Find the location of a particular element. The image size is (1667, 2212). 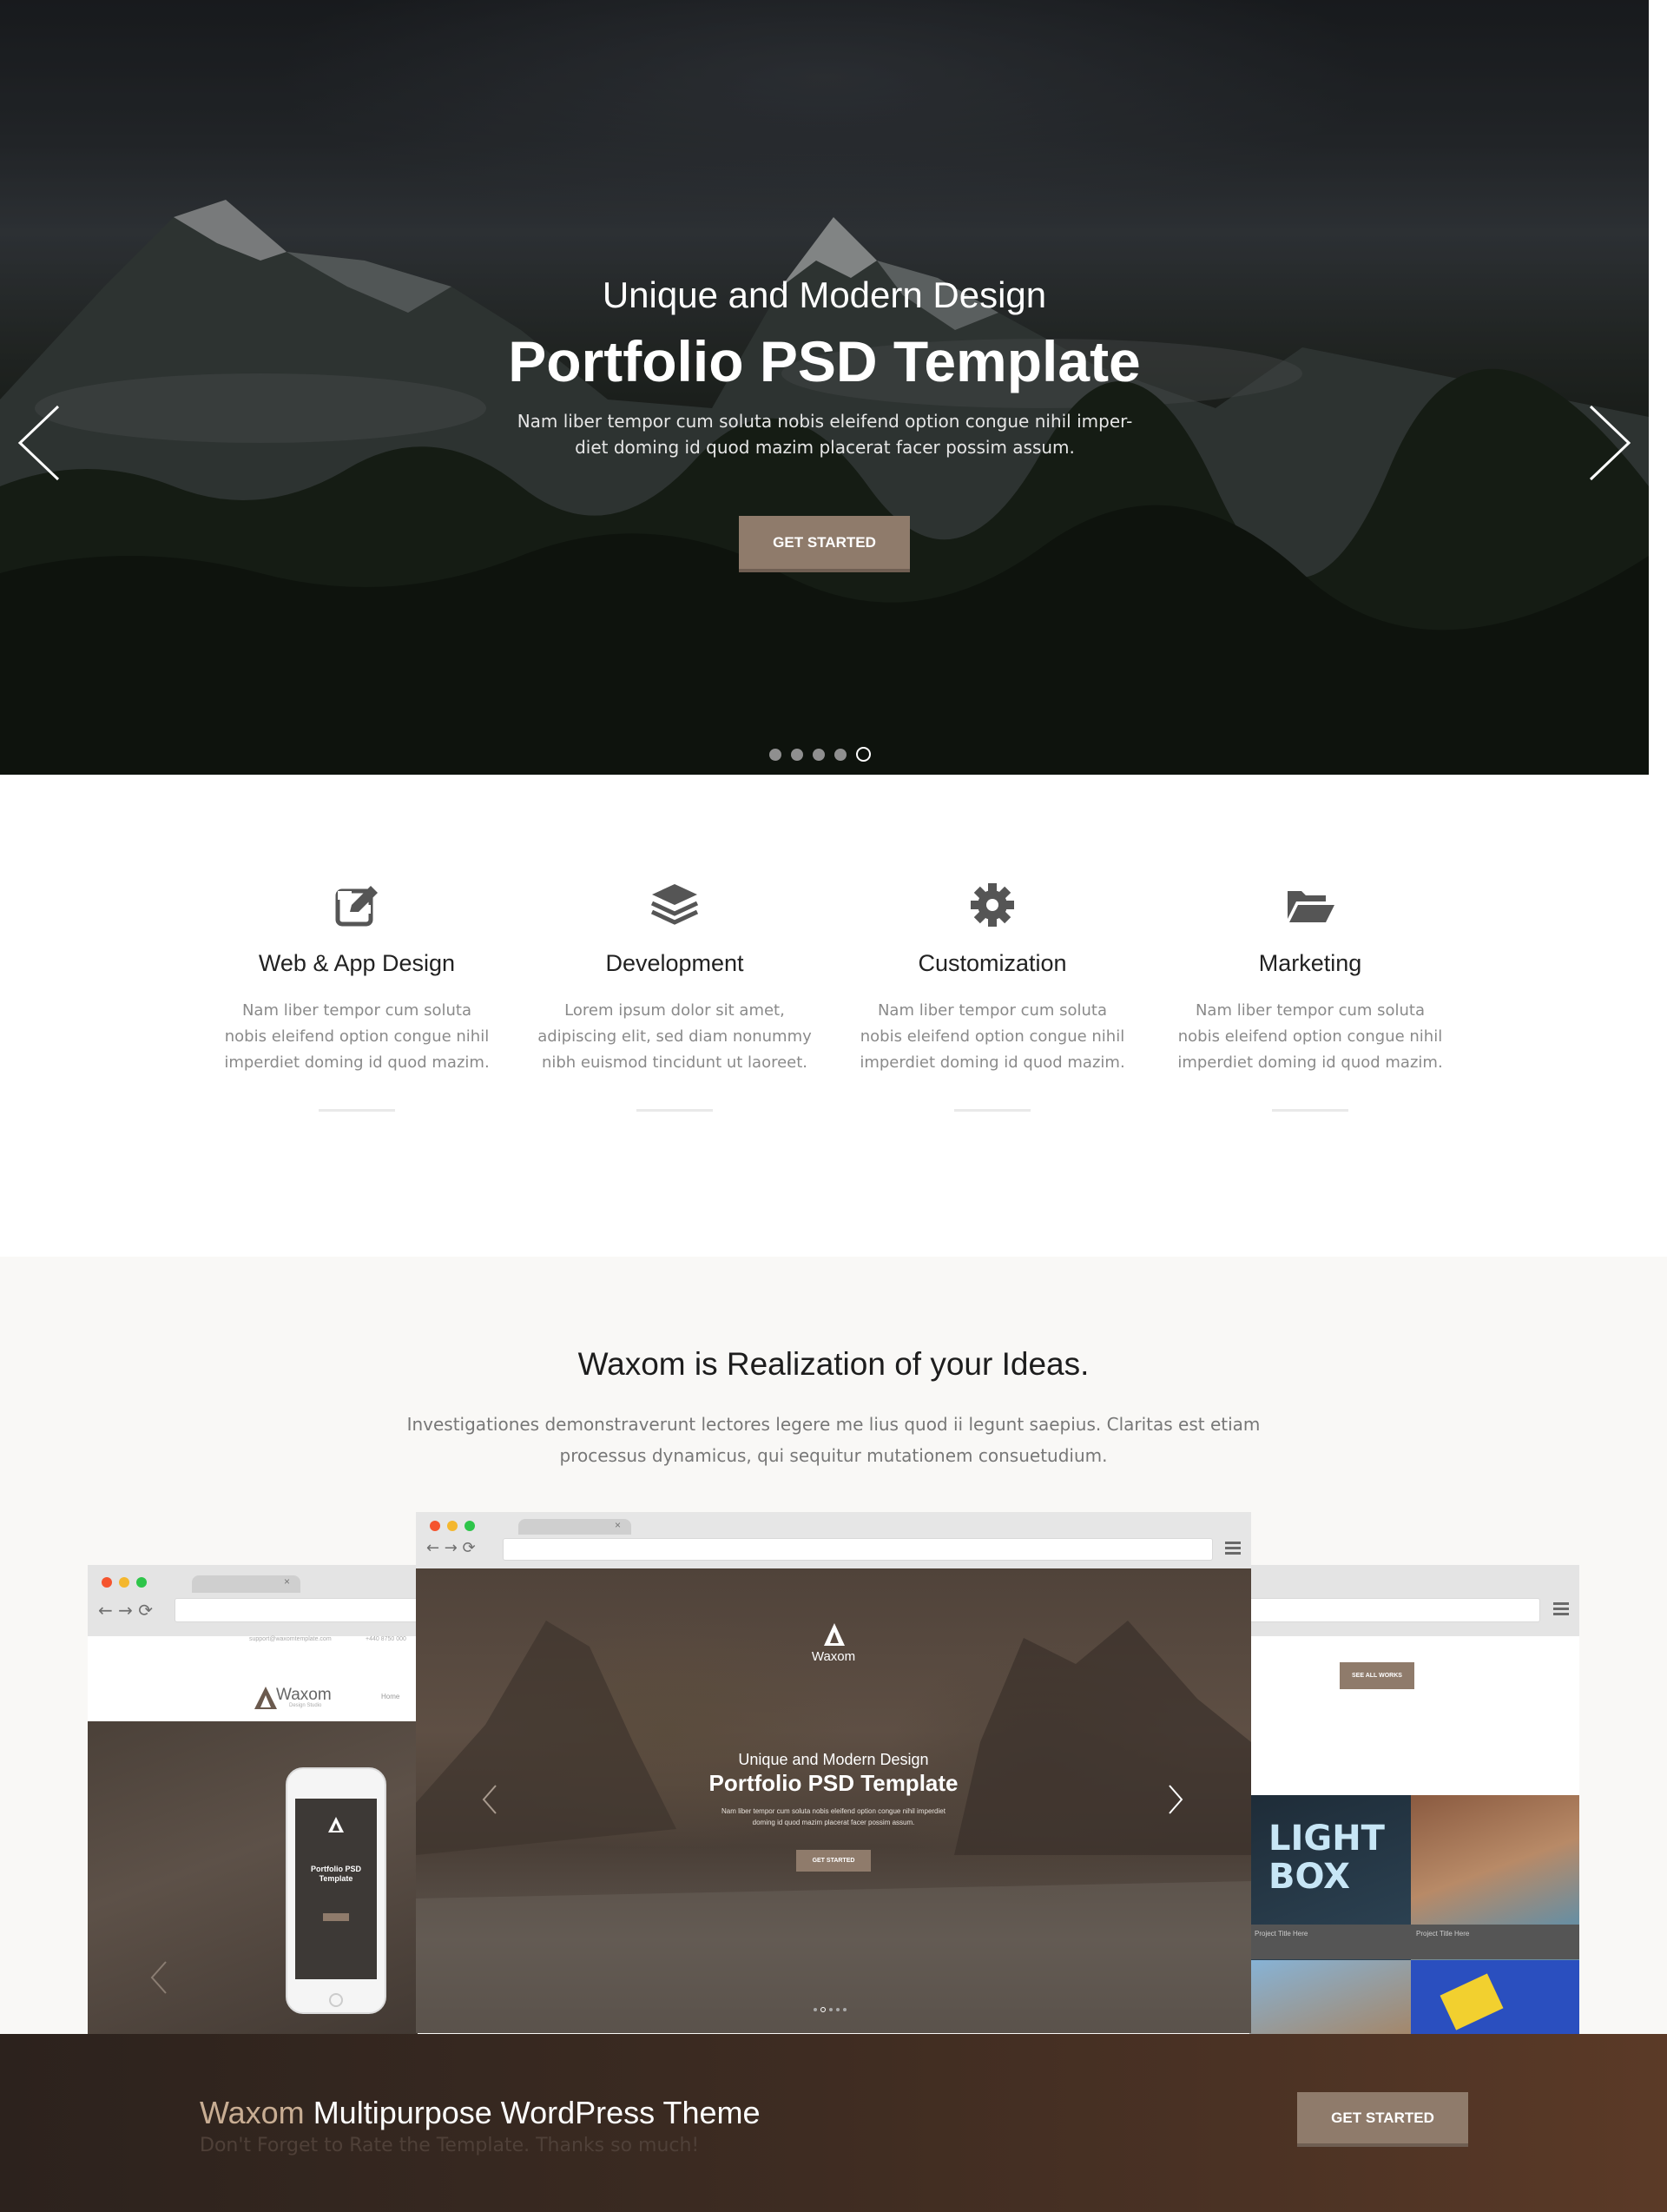

phone-title: Portfolio PSD Template is located at coordinates (336, 1874).